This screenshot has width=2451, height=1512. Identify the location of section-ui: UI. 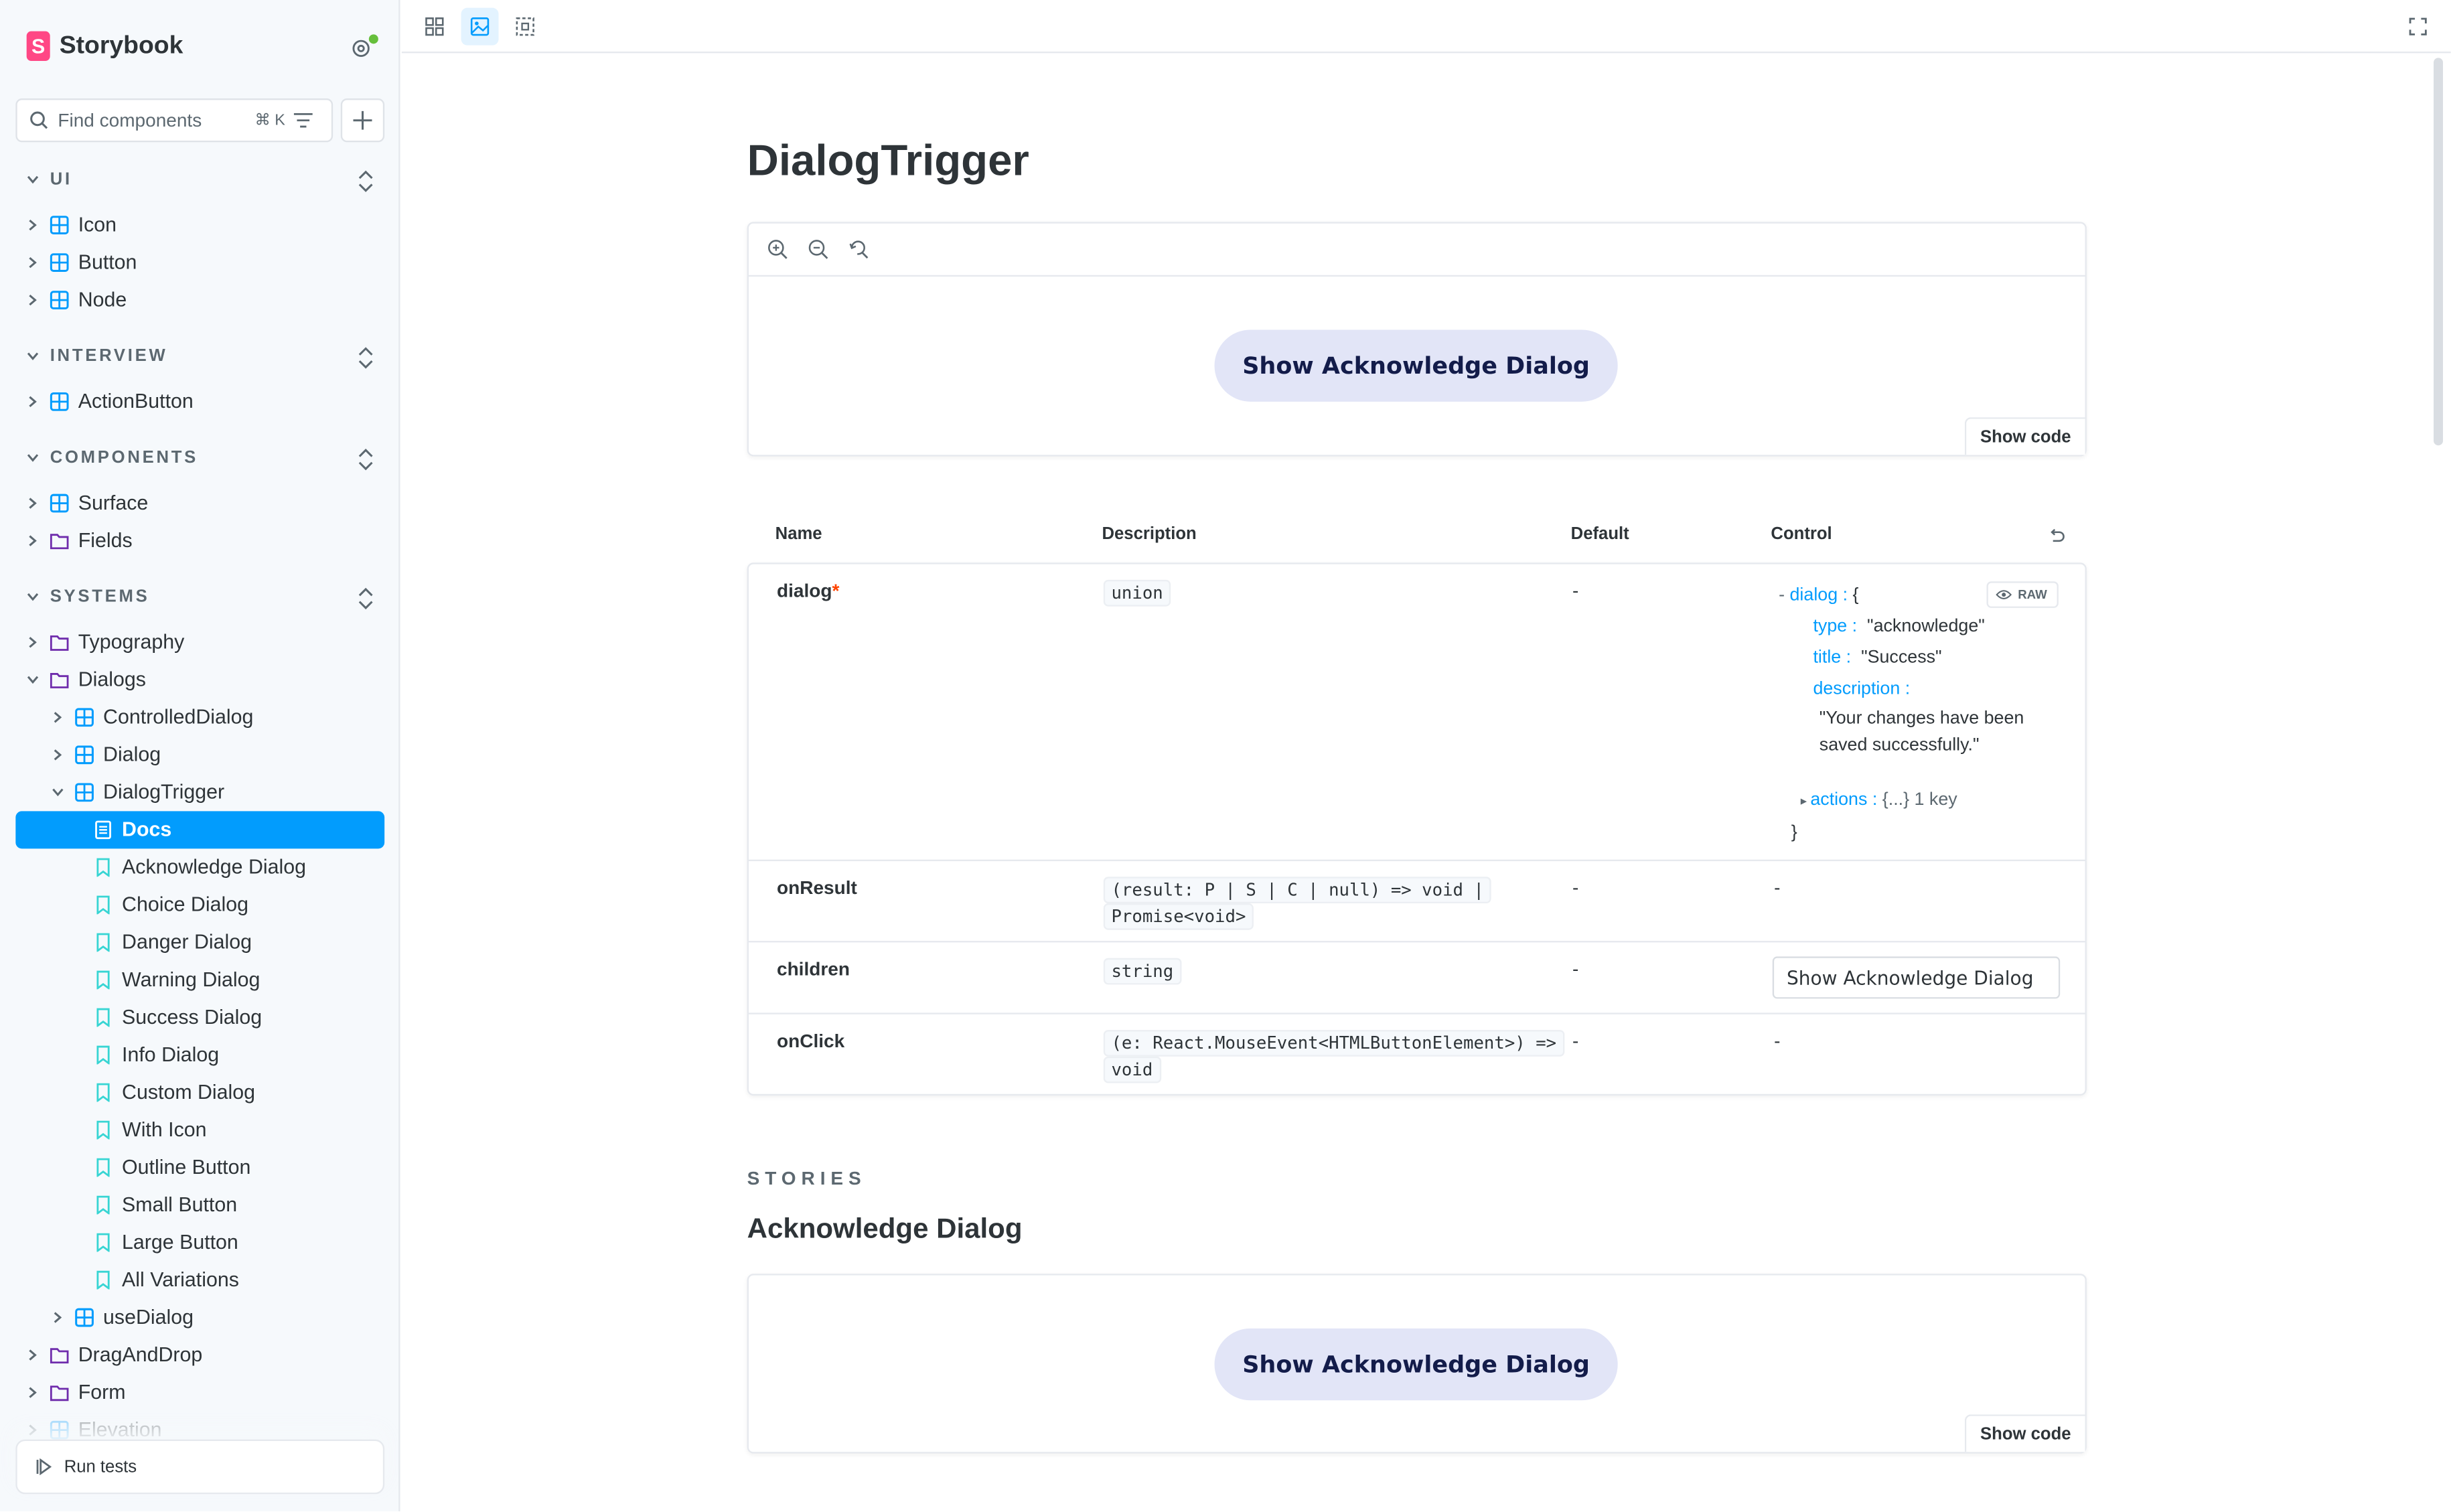
(49, 179).